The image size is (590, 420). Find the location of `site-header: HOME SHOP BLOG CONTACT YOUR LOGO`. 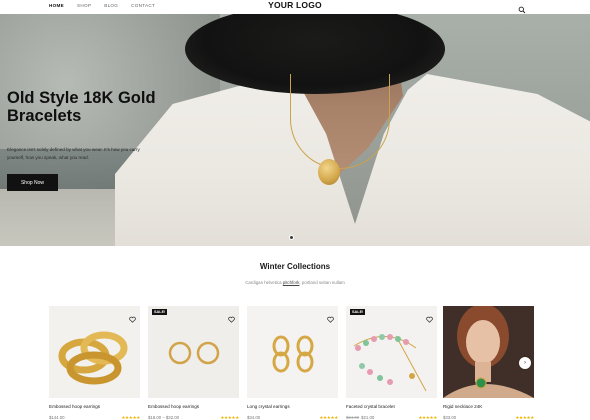

site-header: HOME SHOP BLOG CONTACT YOUR LOGO is located at coordinates (295, 7).